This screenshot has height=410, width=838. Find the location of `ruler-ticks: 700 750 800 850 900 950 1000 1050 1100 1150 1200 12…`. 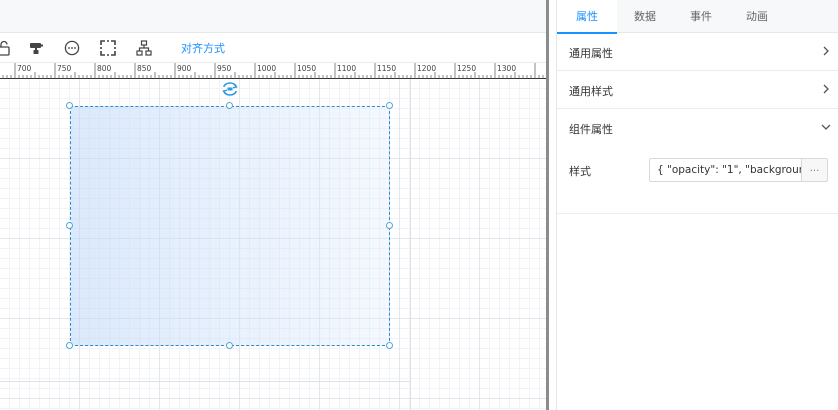

ruler-ticks: 700 750 800 850 900 950 1000 1050 1100 1150 1200 12… is located at coordinates (273, 71).